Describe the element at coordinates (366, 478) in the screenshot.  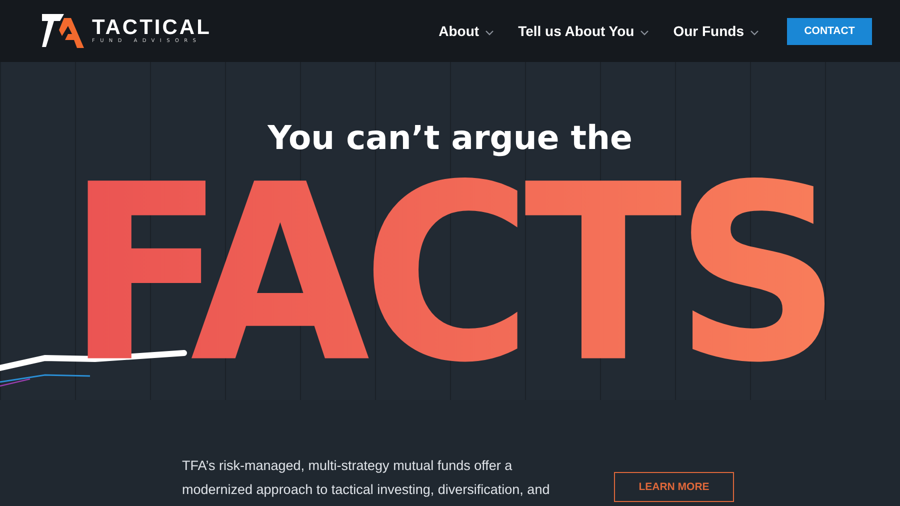
I see `intro-paragraph: TFA’s risk-managed, multi-strategy mutual funds offer a modernized approach to tactical investing, diversification, and` at that location.